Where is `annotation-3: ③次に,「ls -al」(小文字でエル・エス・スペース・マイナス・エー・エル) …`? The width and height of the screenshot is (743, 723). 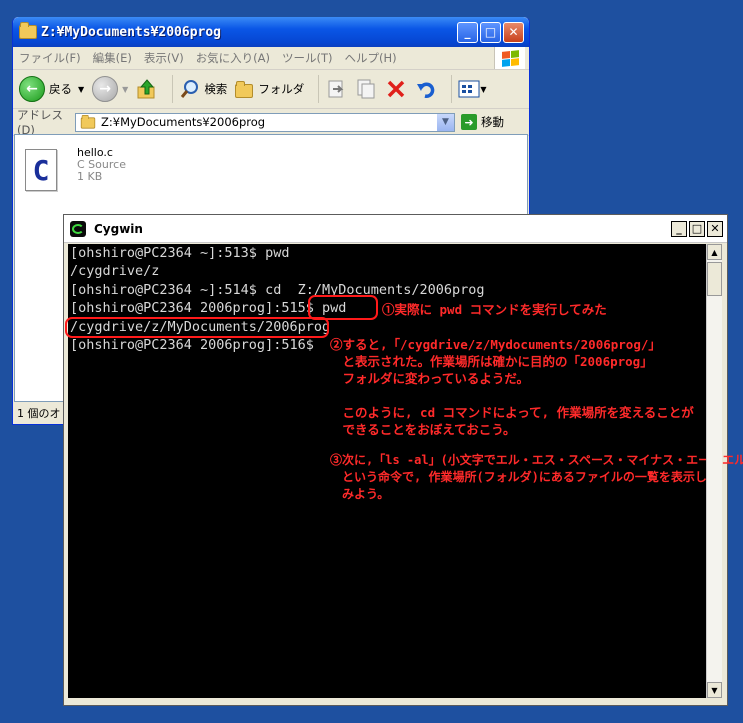
annotation-3: ③次に,「ls -al」(小文字でエル・エス・スペース・マイナス・エー・エル) … is located at coordinates (536, 477).